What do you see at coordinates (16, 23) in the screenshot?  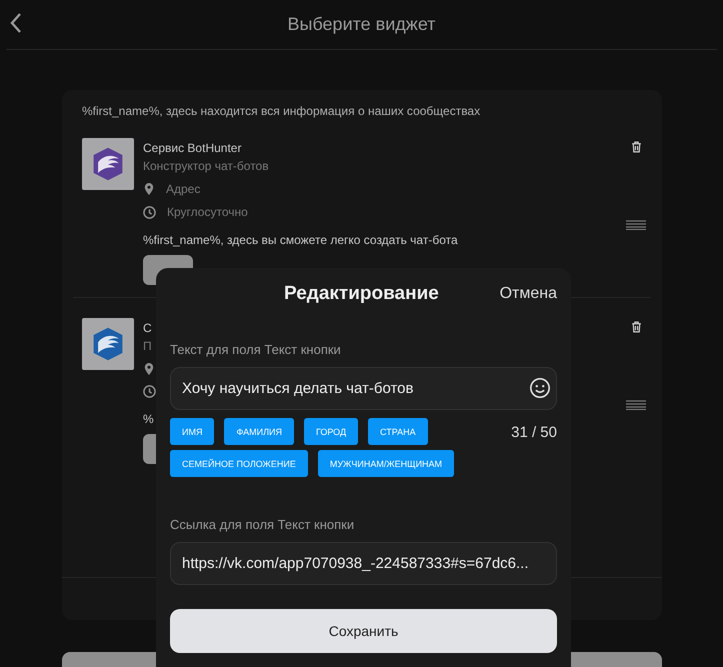 I see `back-icon` at bounding box center [16, 23].